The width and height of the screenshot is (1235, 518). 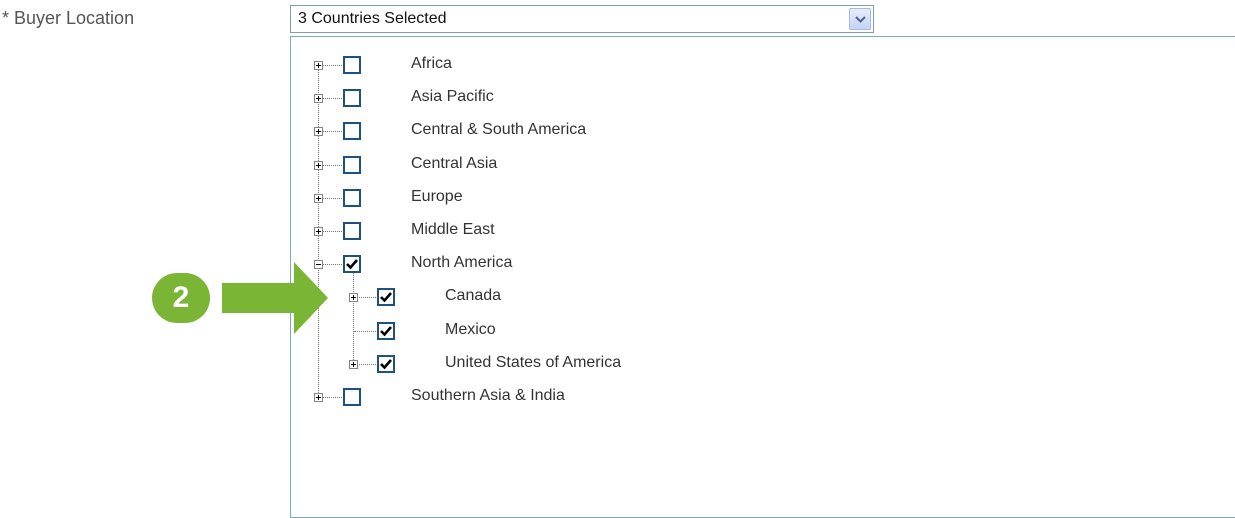 What do you see at coordinates (763, 198) in the screenshot?
I see `tree-node: Europe` at bounding box center [763, 198].